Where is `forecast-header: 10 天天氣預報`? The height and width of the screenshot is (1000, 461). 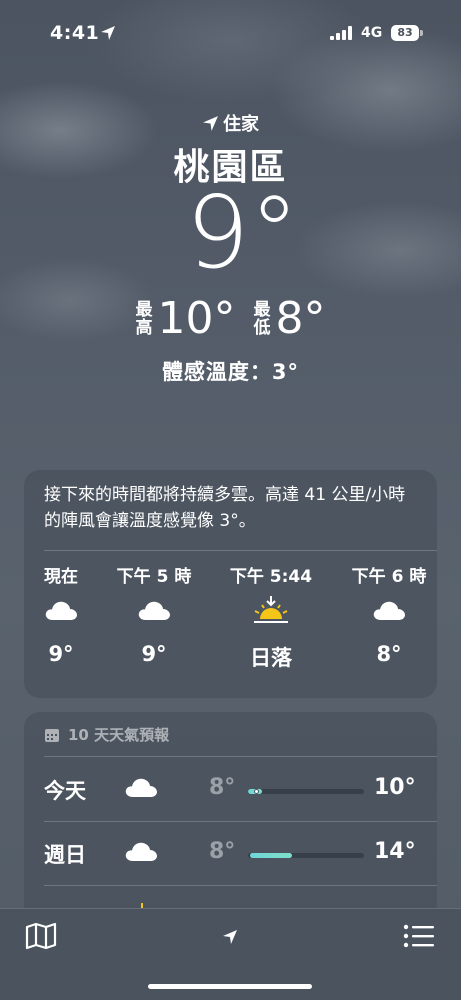
forecast-header: 10 天天氣預報 is located at coordinates (106, 734).